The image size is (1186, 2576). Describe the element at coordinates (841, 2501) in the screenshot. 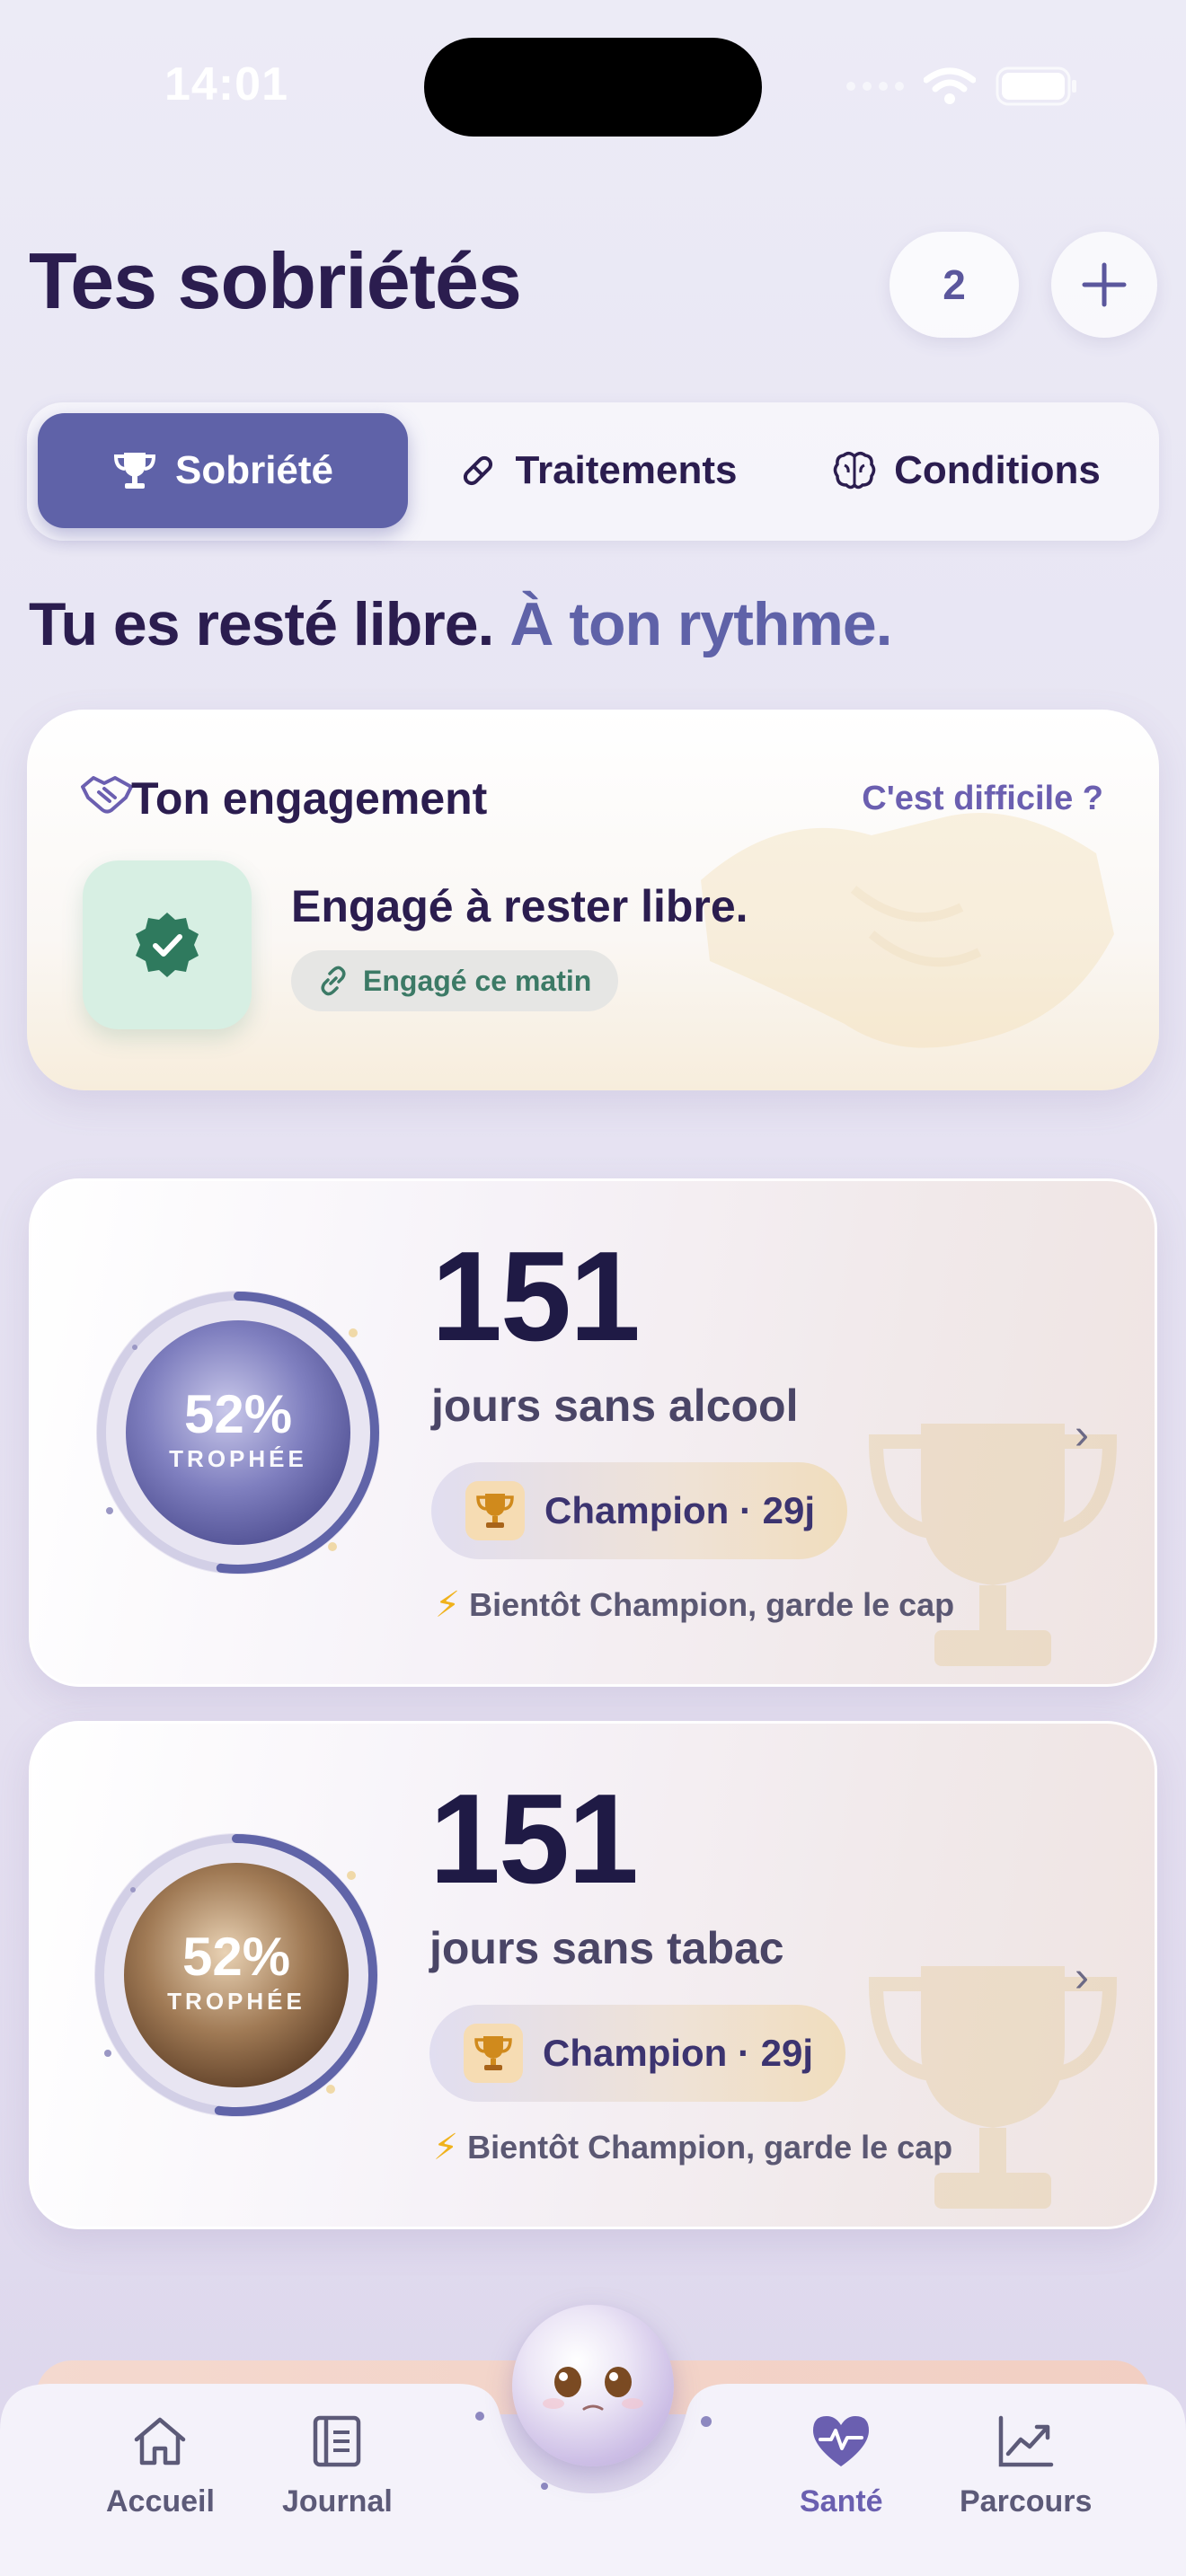

I see `nav-label: Santé` at that location.